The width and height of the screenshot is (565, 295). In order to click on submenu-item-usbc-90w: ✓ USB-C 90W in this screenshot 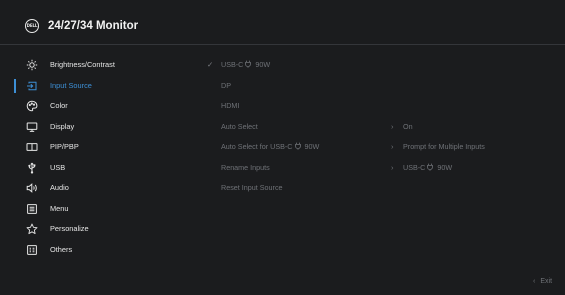, I will do `click(282, 65)`.